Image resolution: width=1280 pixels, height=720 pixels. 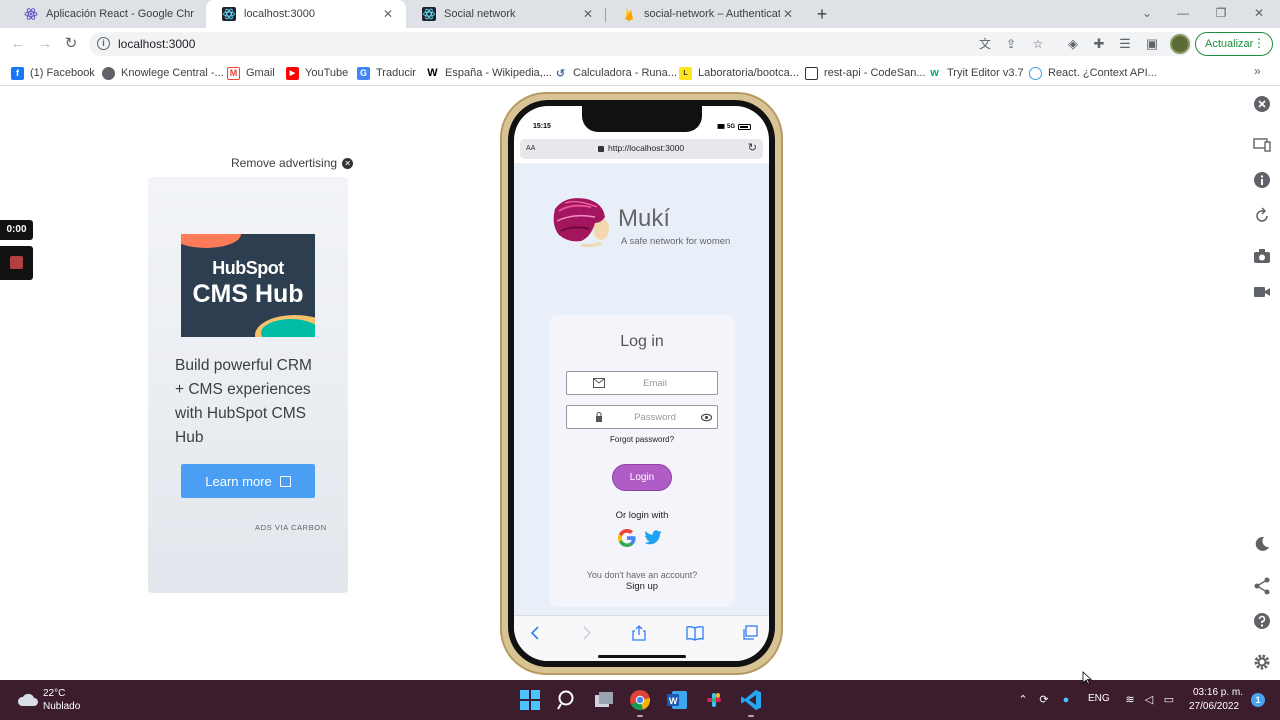 What do you see at coordinates (506, 14) in the screenshot?
I see `tab-social-network: Social network ✕` at bounding box center [506, 14].